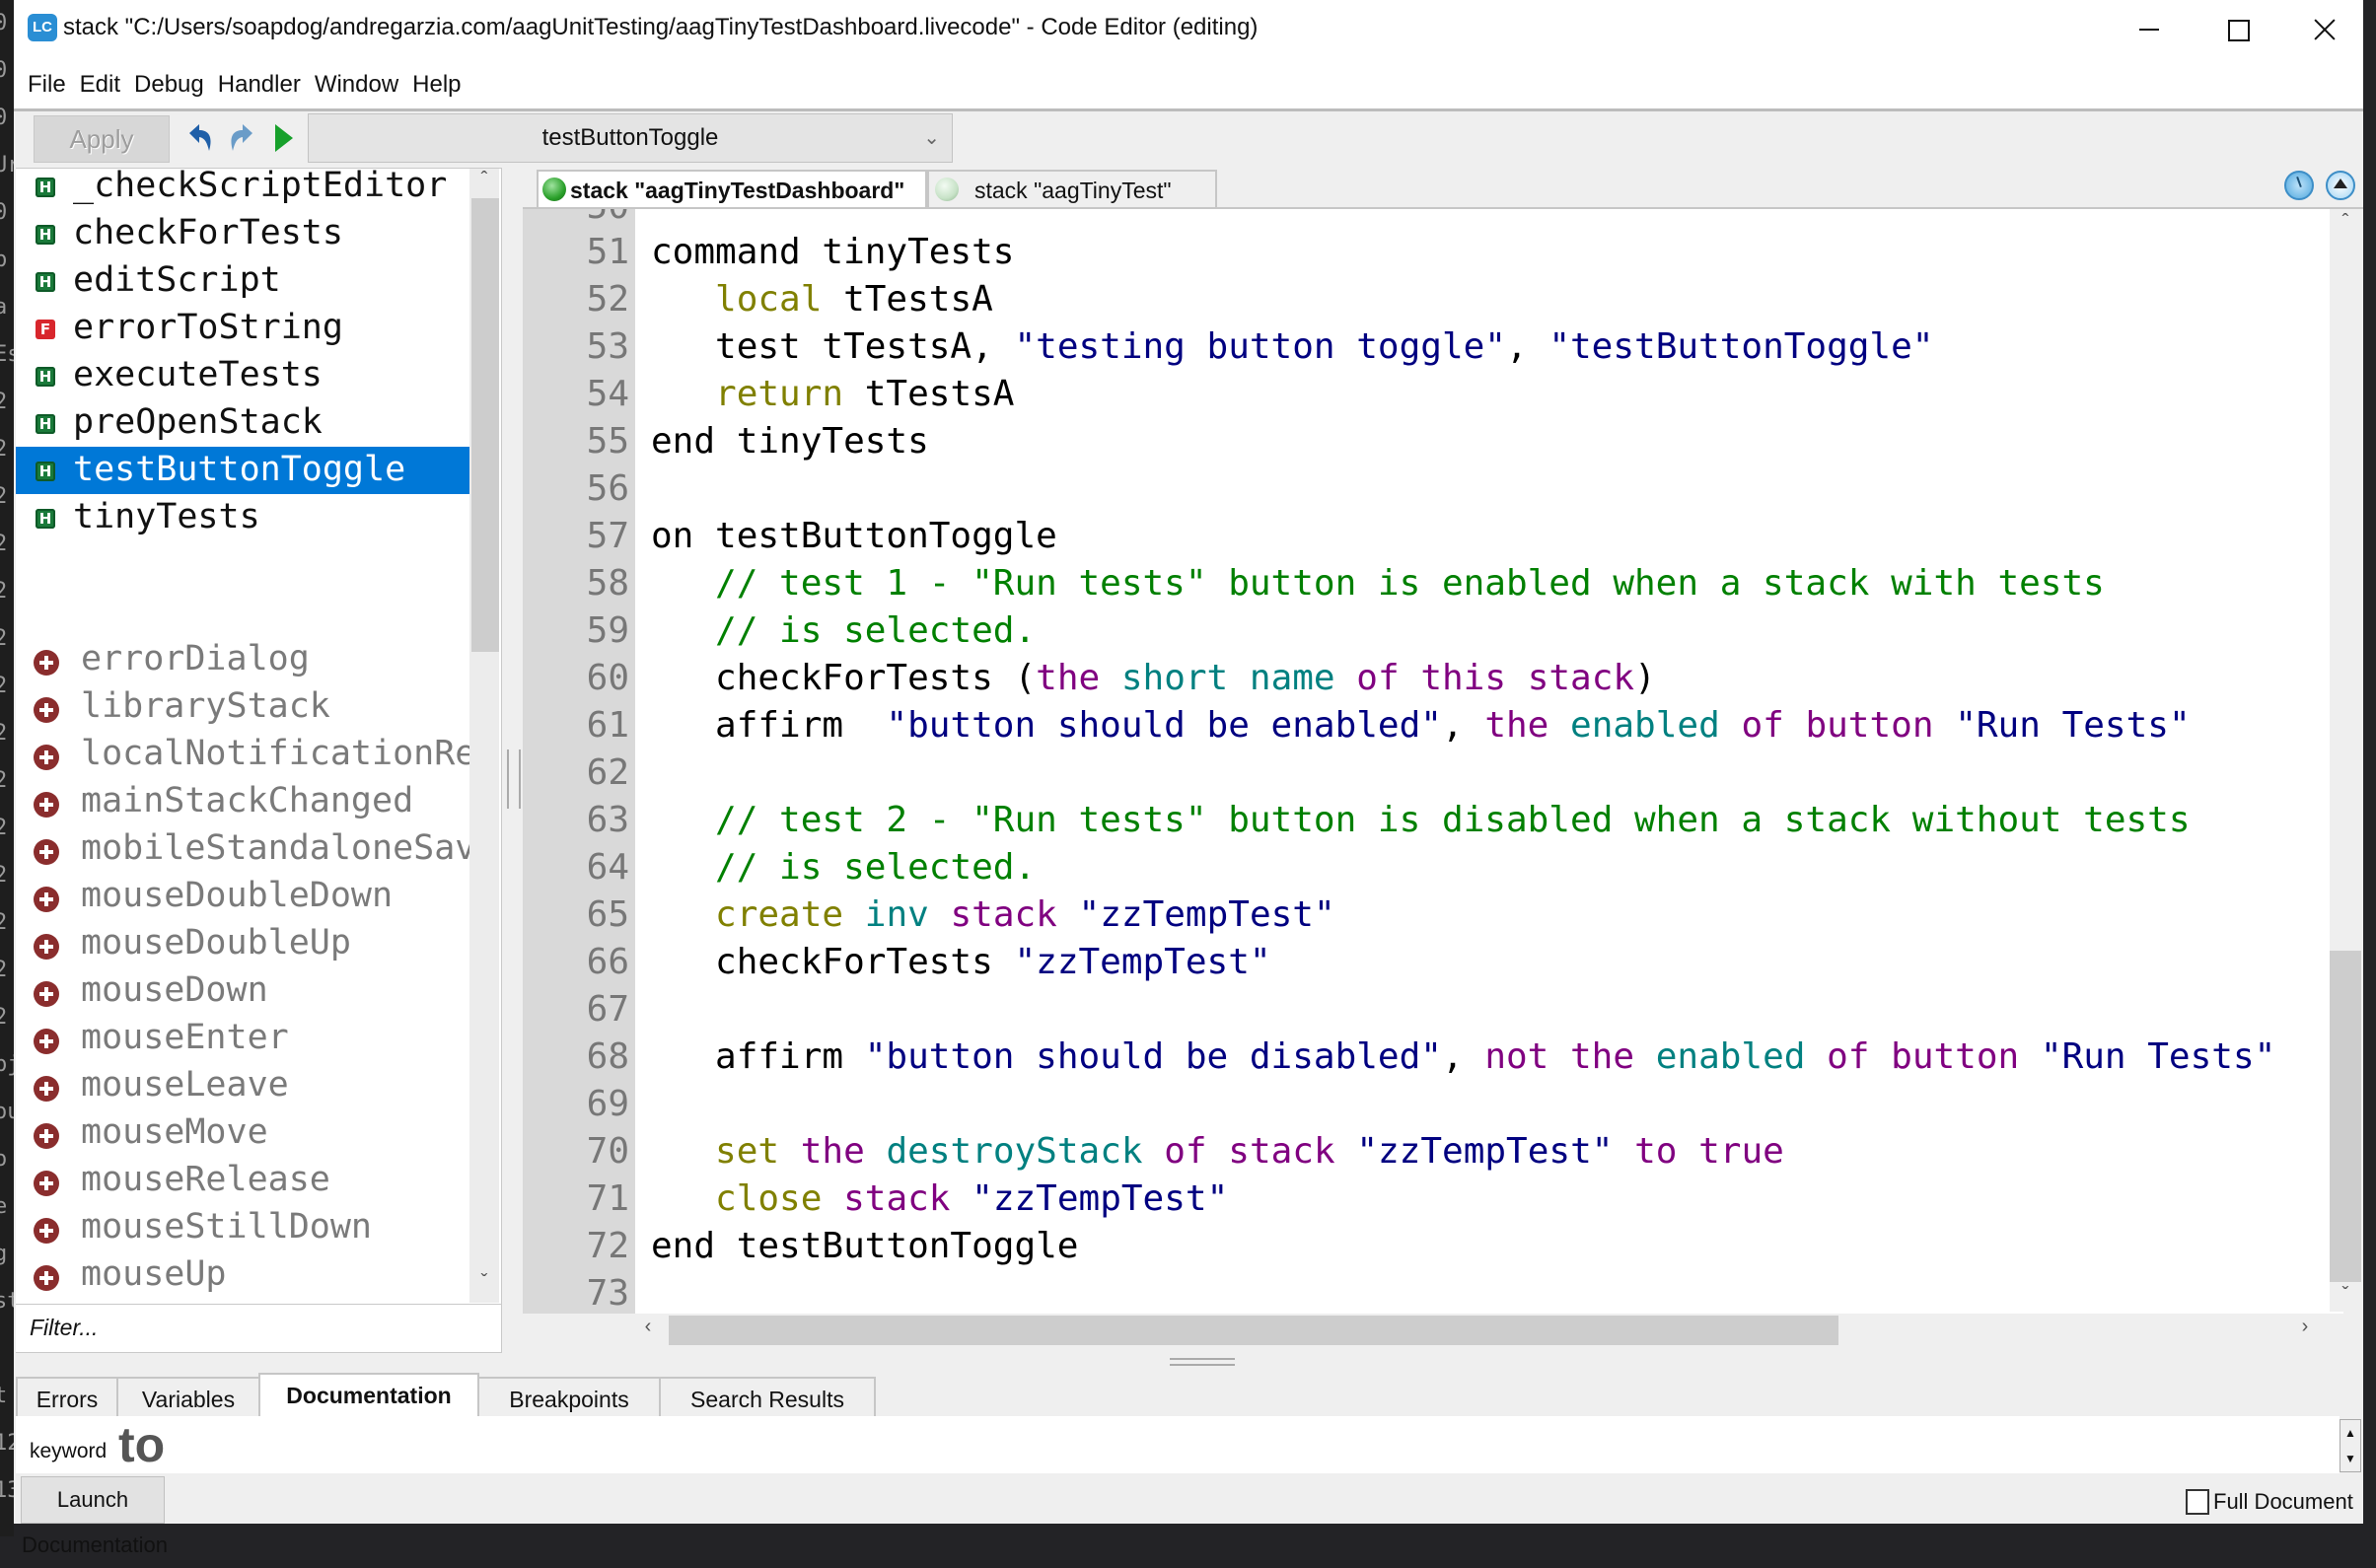  Describe the element at coordinates (436, 84) in the screenshot. I see `menu-help: Help` at that location.